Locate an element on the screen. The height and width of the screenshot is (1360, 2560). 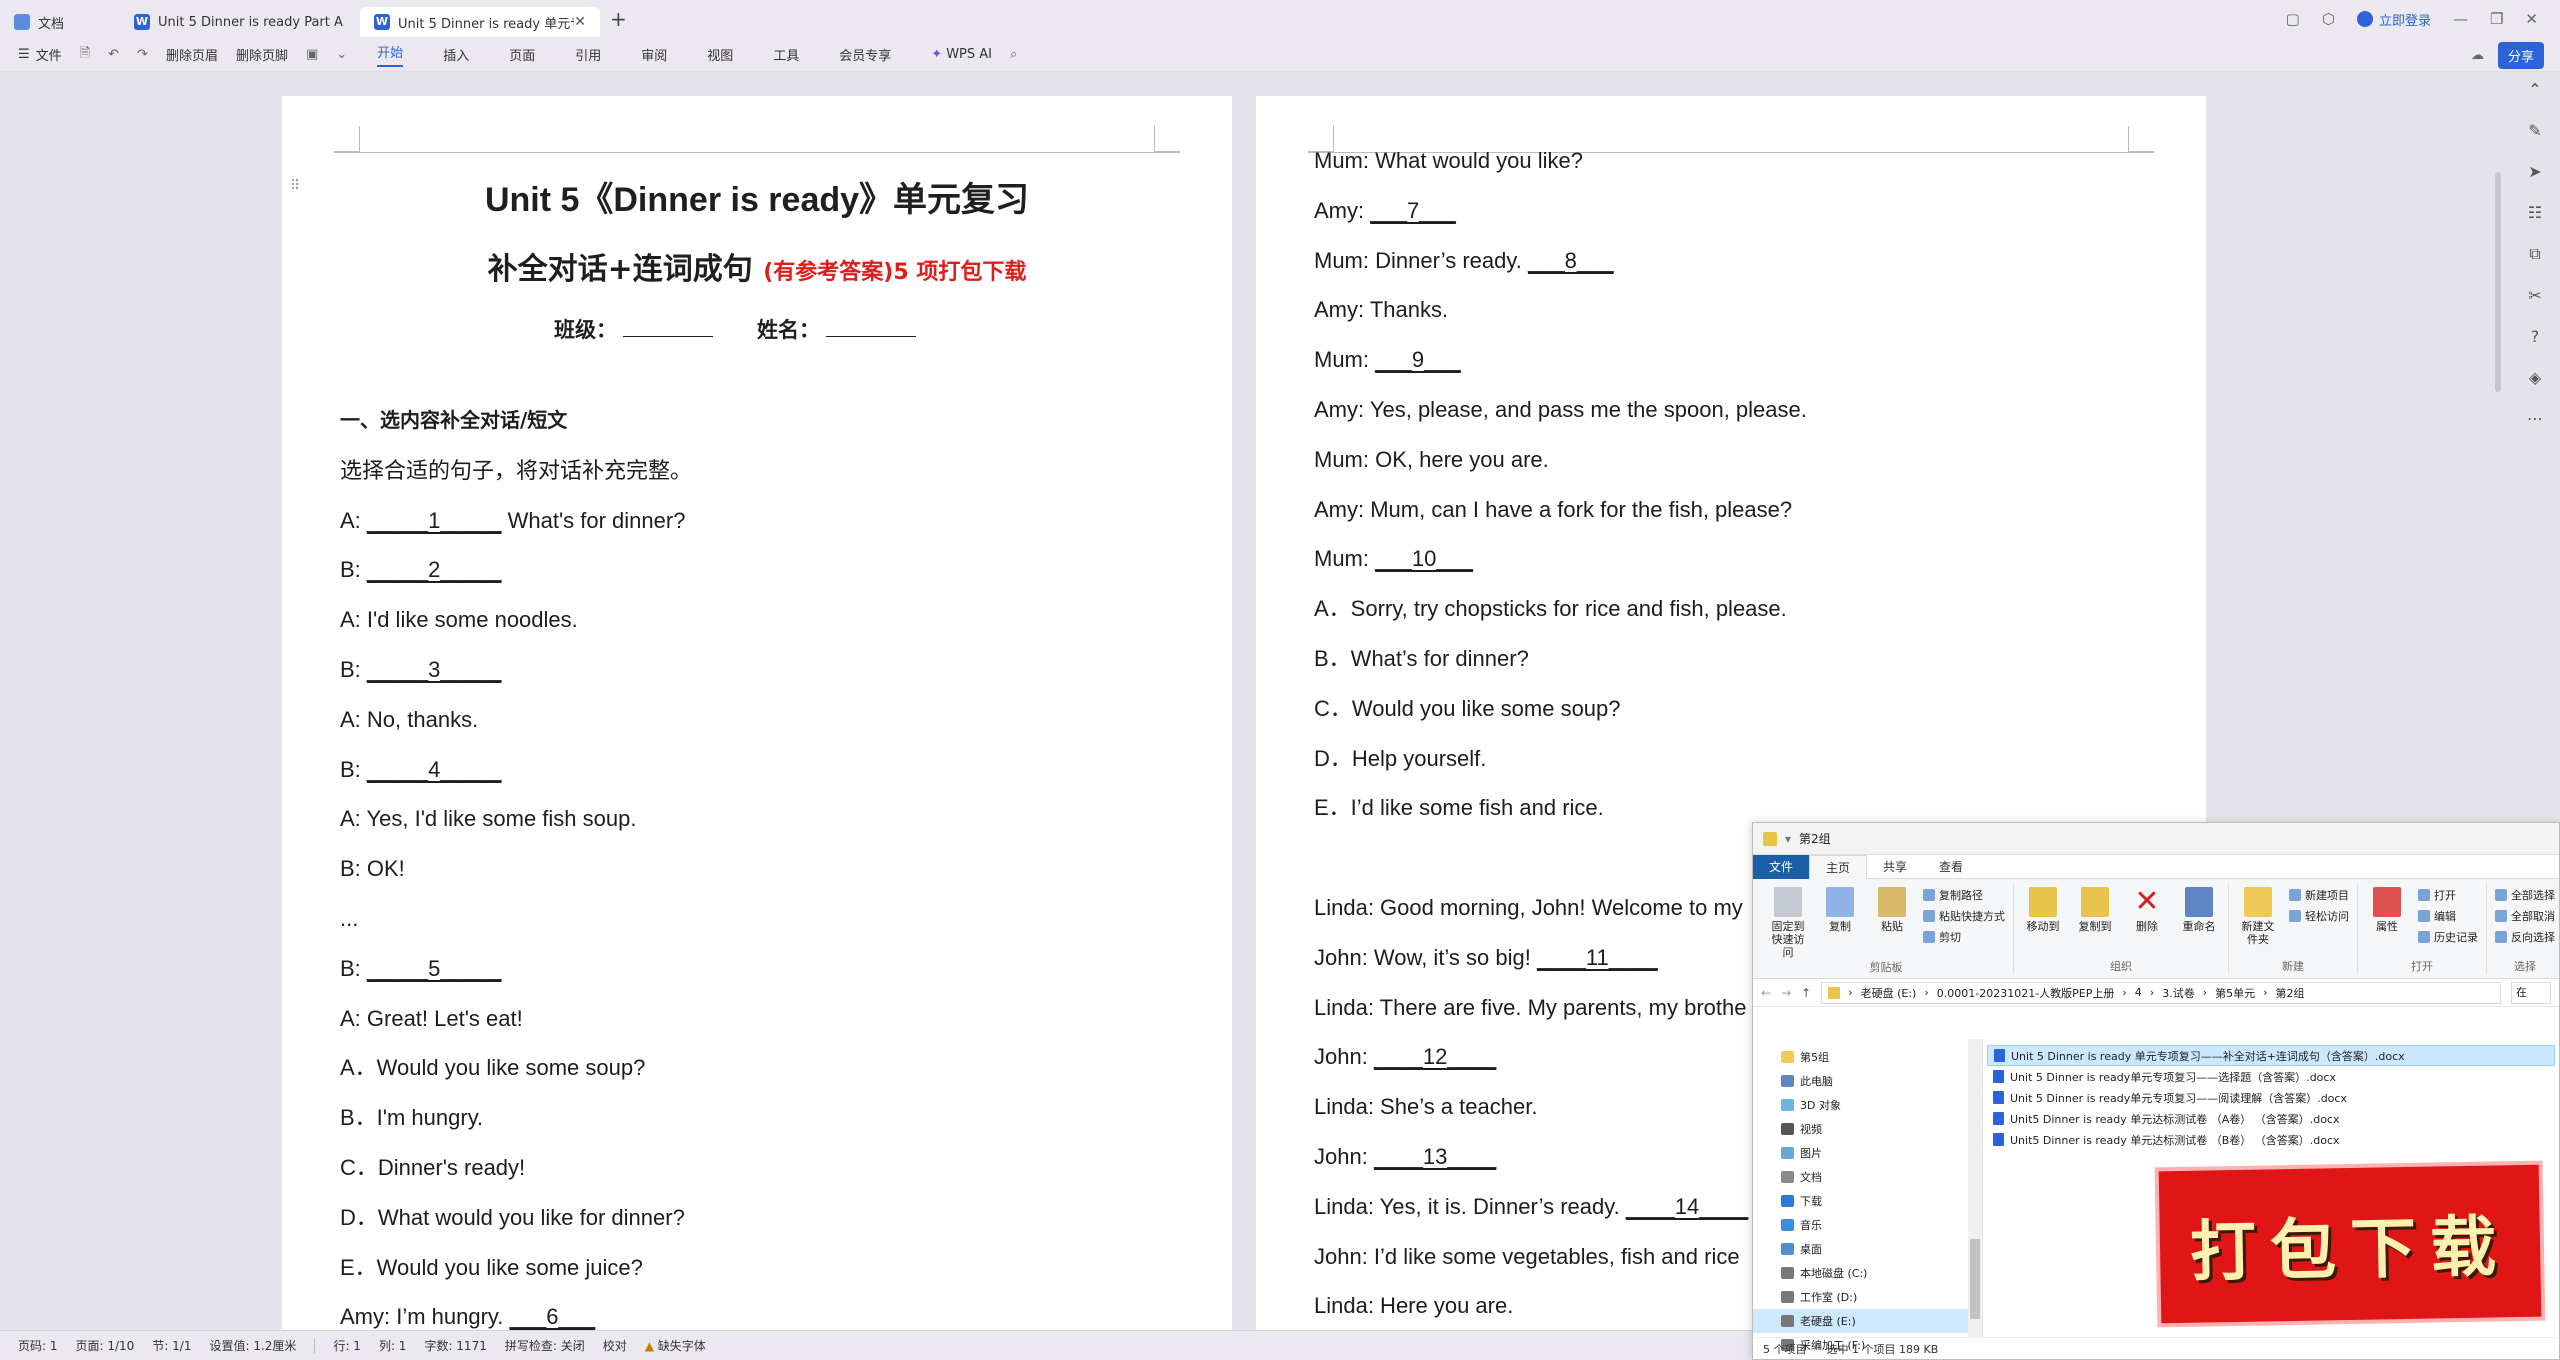
search-input: 在 is located at coordinates (2531, 992).